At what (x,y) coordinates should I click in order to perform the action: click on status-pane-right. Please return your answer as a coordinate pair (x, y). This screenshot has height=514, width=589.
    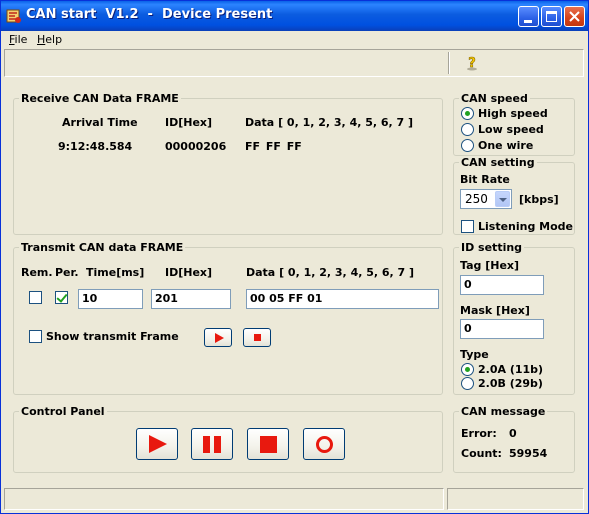
    Looking at the image, I should click on (515, 499).